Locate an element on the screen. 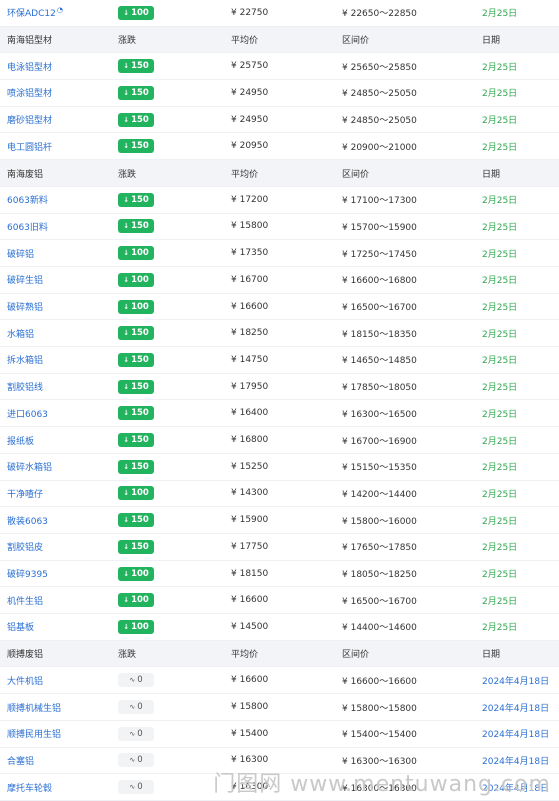 The height and width of the screenshot is (801, 559). product-name-link: 顺搏民用生铝 is located at coordinates (34, 733).